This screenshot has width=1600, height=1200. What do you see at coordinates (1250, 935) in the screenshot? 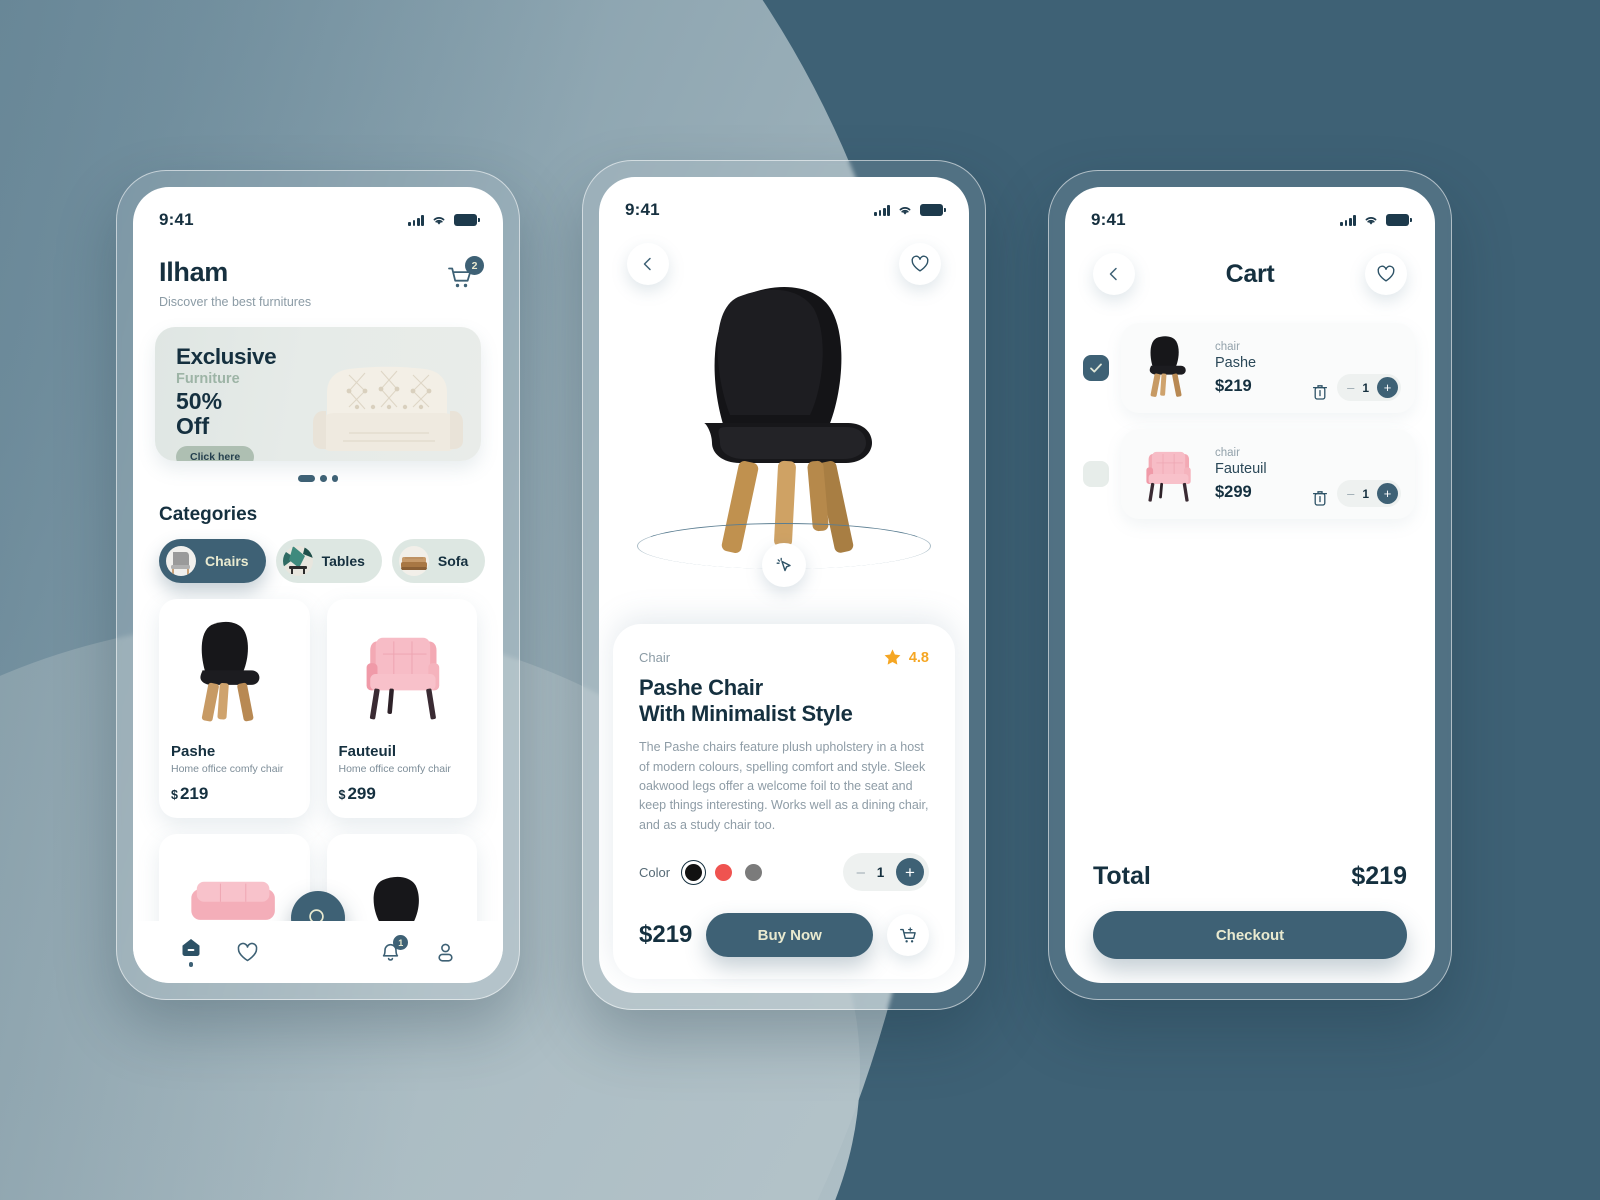
I see `checkout-button: Checkout` at bounding box center [1250, 935].